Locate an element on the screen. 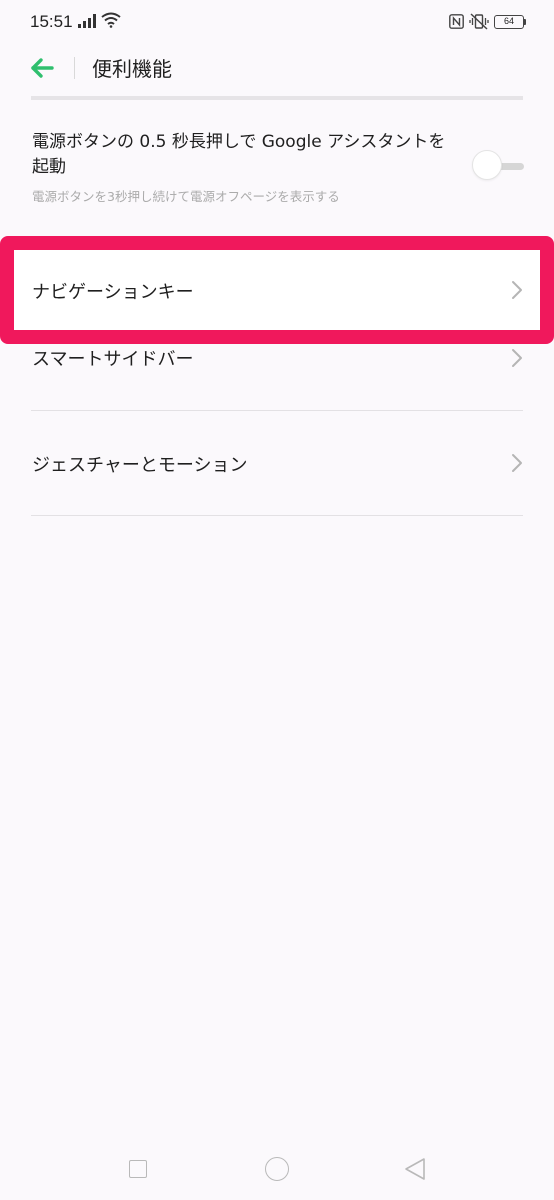 Image resolution: width=554 pixels, height=1200 pixels. title-divider is located at coordinates (74, 68).